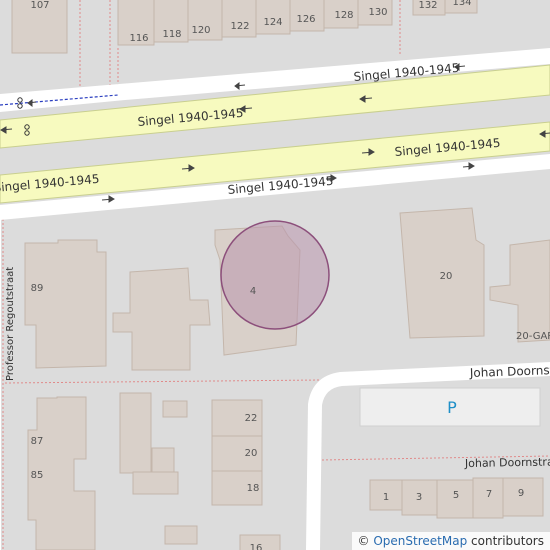 This screenshot has width=550, height=550. Describe the element at coordinates (363, 541) in the screenshot. I see `copyright-symbol: ©` at that location.